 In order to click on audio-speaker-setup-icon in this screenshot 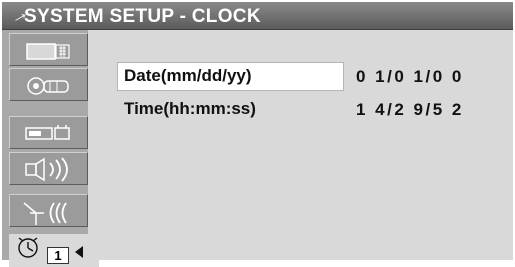, I will do `click(46, 169)`.